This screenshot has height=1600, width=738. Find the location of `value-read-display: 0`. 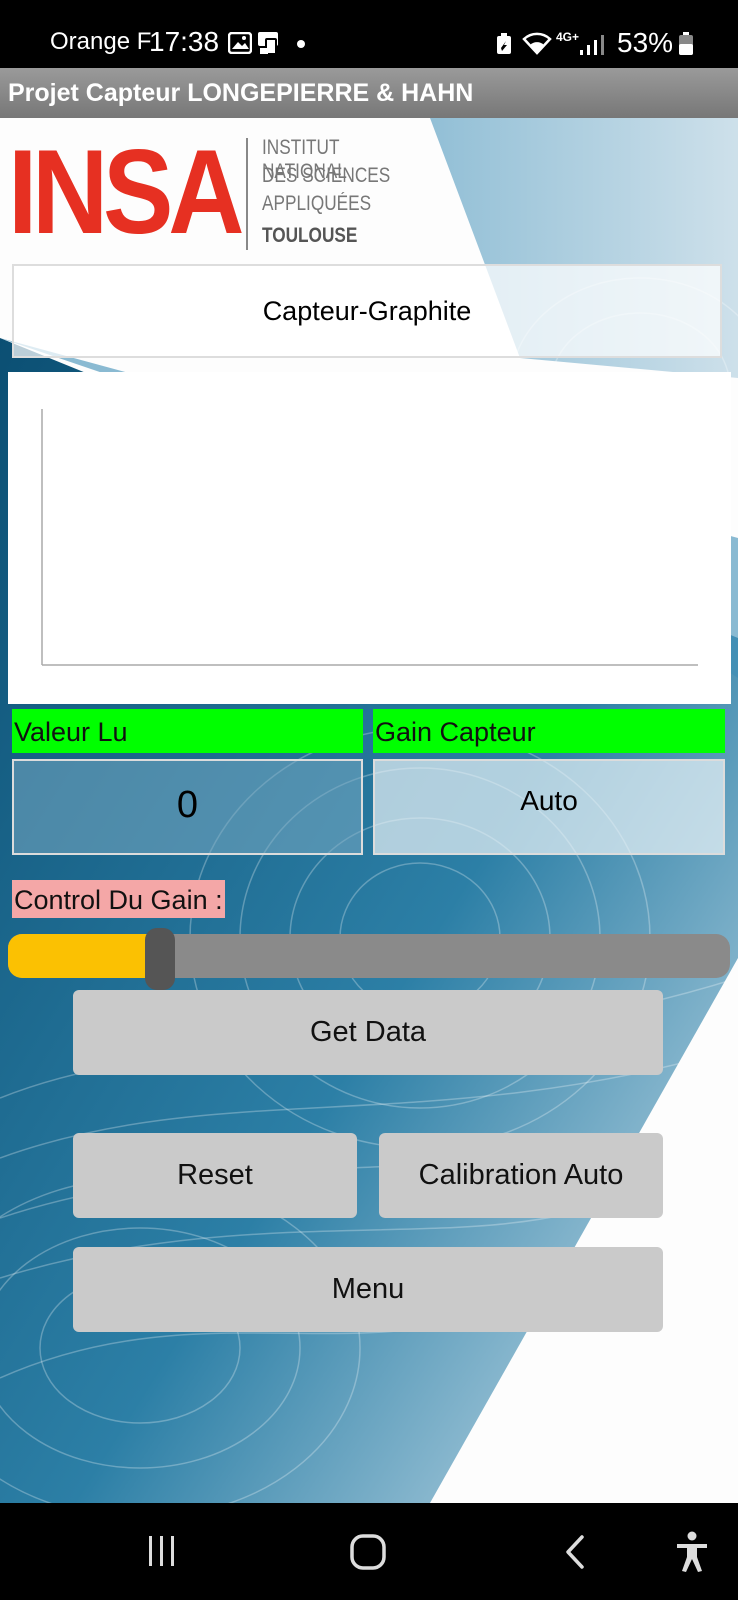

value-read-display: 0 is located at coordinates (187, 807).